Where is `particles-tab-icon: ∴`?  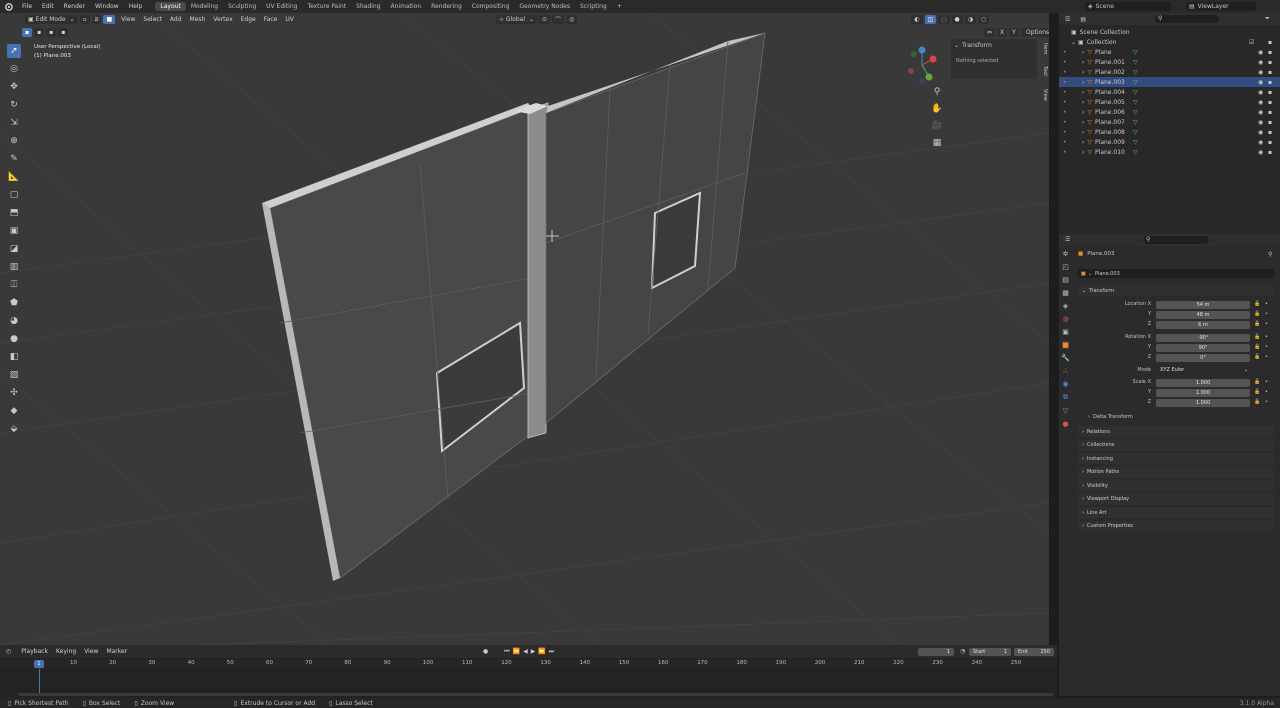
particles-tab-icon: ∴ is located at coordinates (1065, 371).